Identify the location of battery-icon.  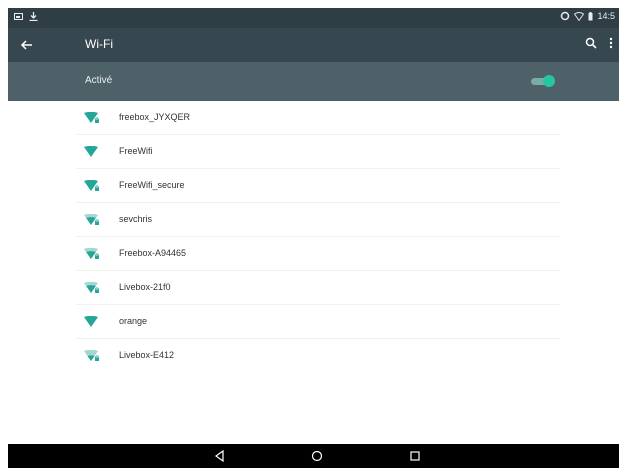
(590, 15).